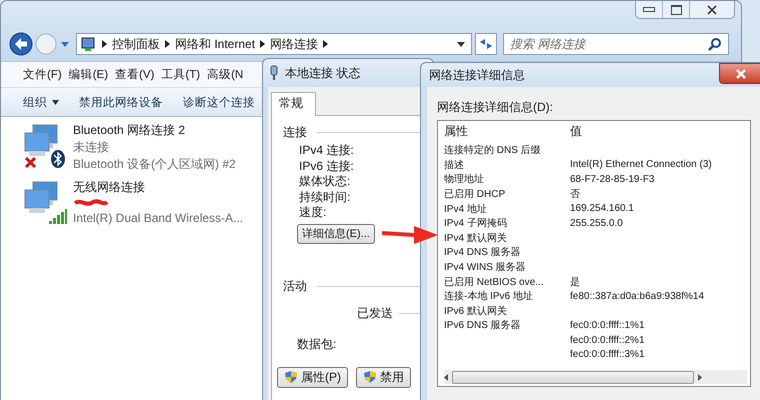 The width and height of the screenshot is (760, 400). Describe the element at coordinates (607, 340) in the screenshot. I see `value-cell: fec0:0:0:ffff::2%1` at that location.